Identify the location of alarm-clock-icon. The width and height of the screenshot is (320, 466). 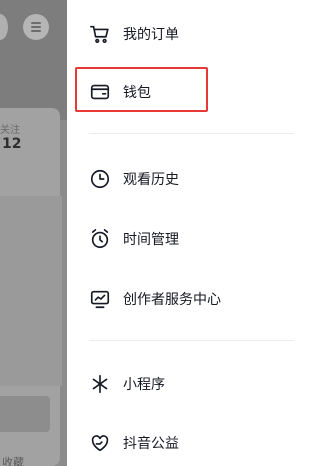
(100, 239).